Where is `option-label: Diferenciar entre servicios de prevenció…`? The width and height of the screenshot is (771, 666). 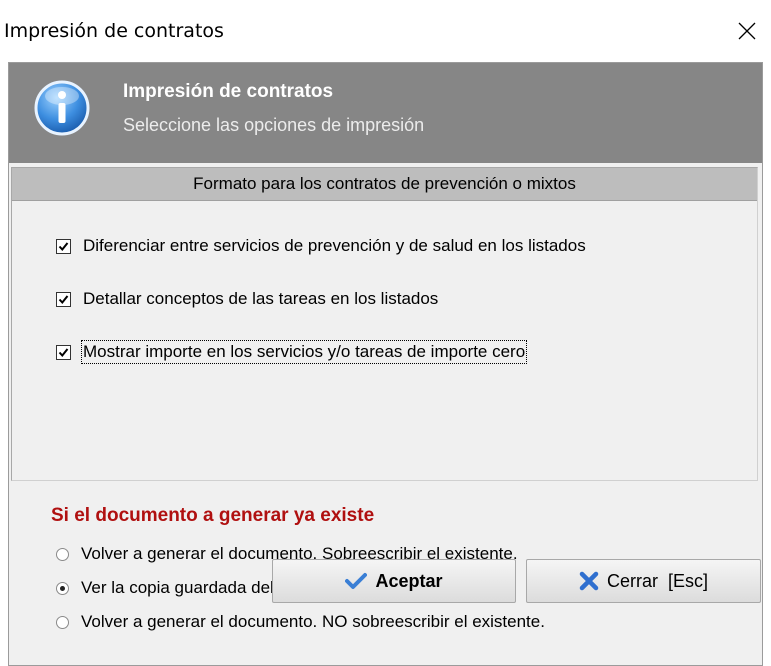
option-label: Diferenciar entre servicios de prevenció… is located at coordinates (334, 245).